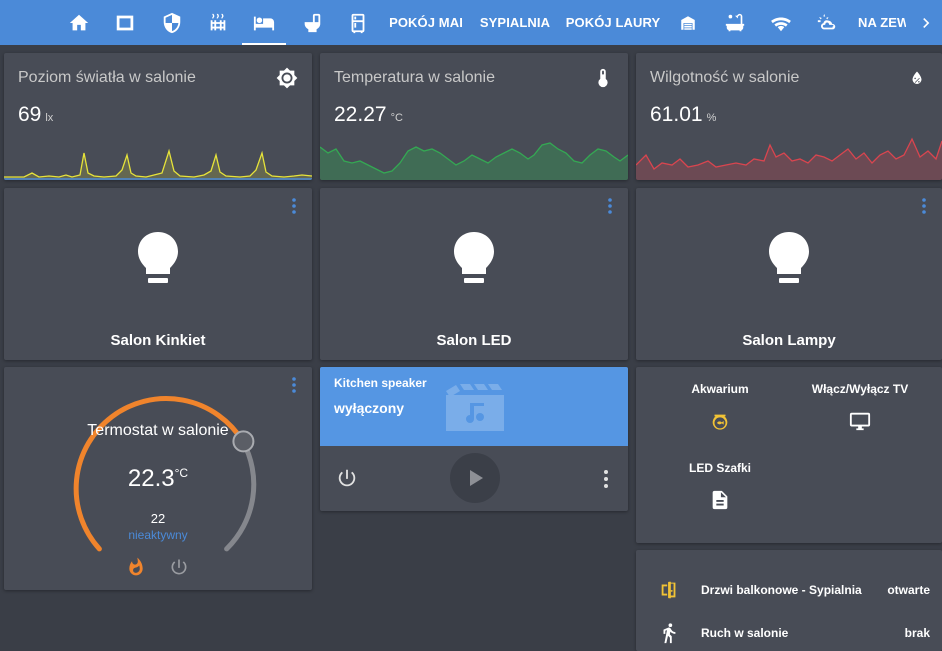  I want to click on radiator-icon, so click(218, 21).